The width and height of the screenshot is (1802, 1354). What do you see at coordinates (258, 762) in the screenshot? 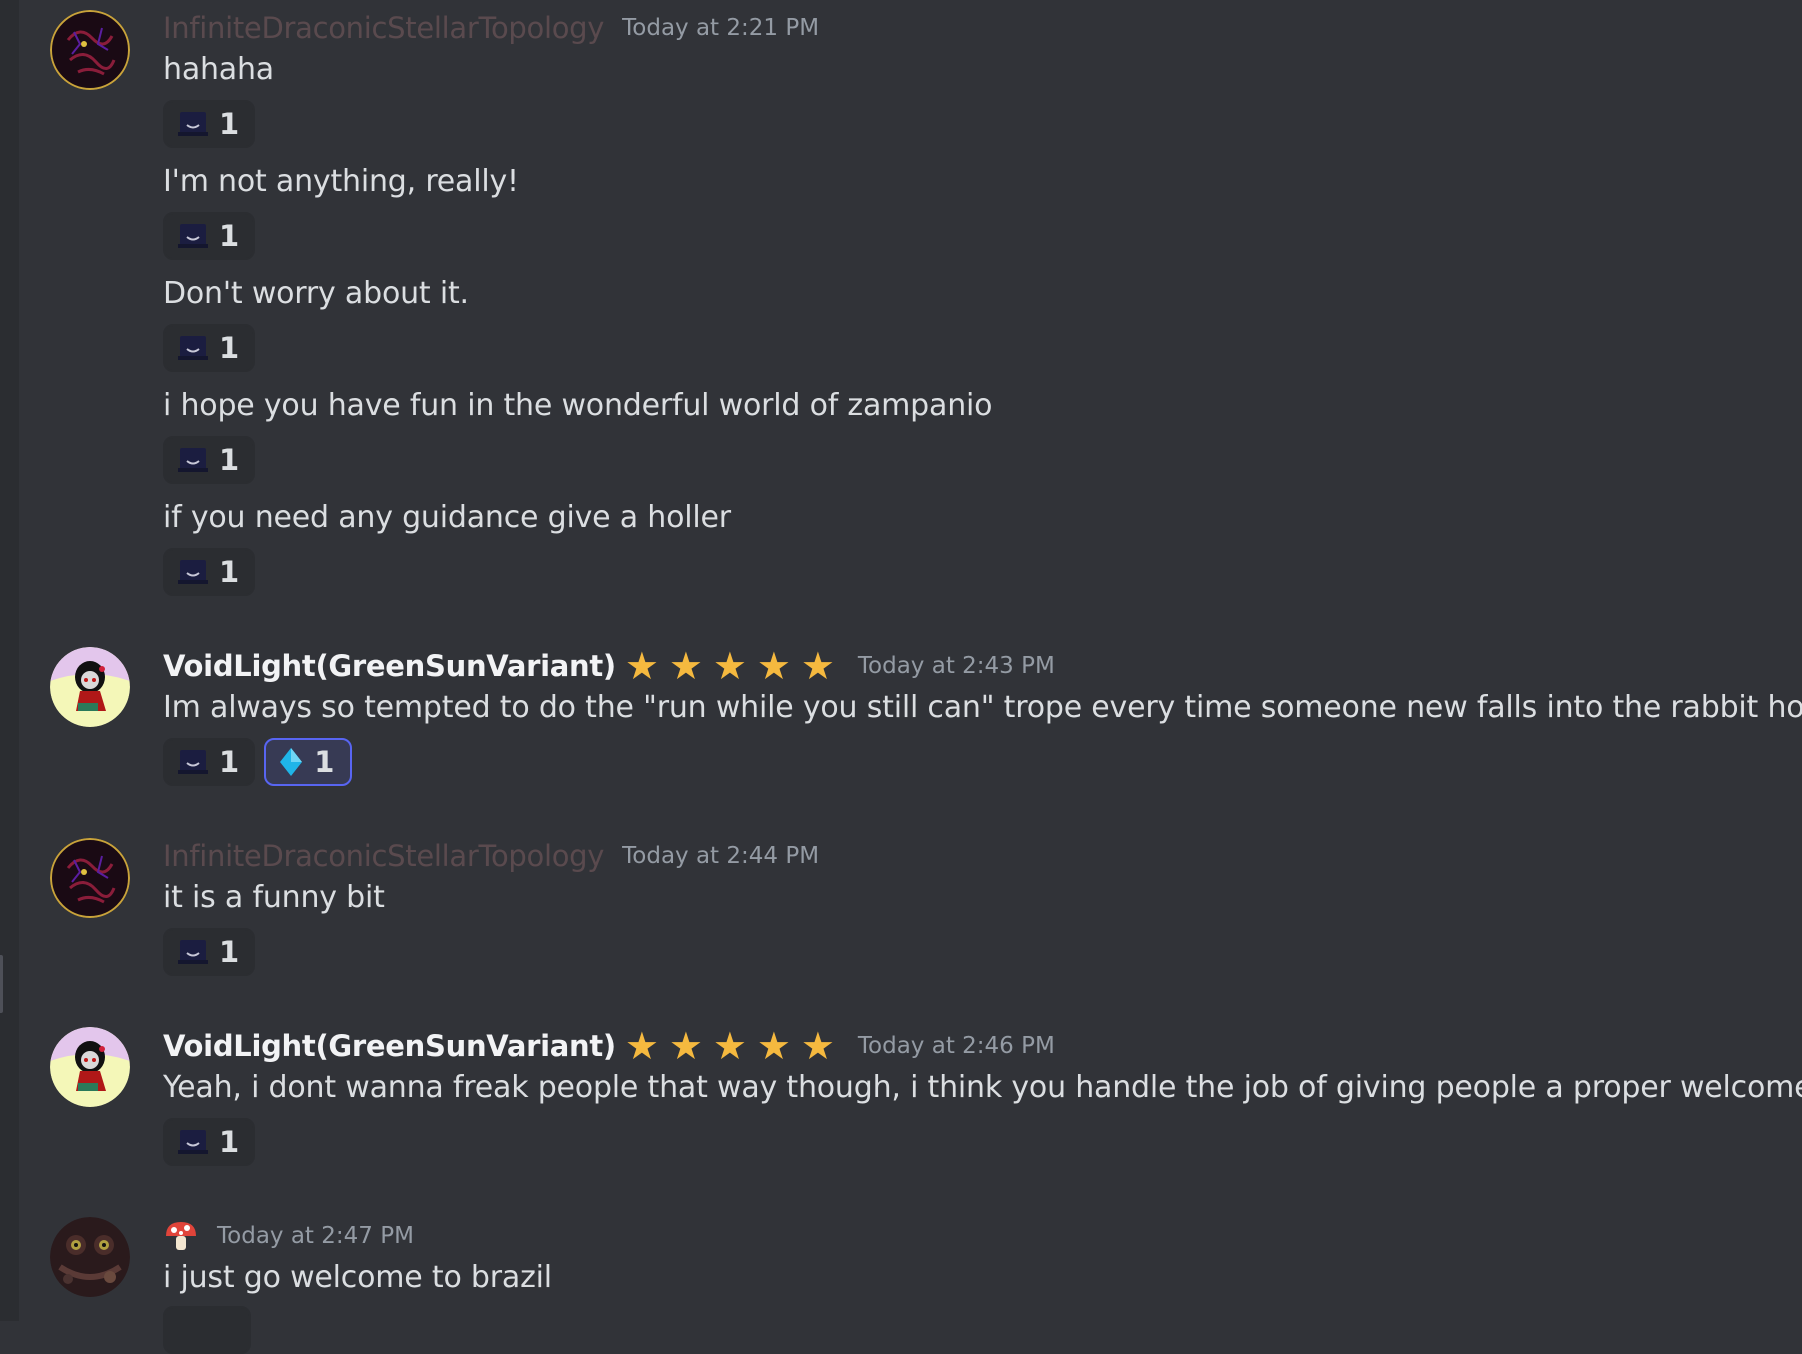
I see `reaction-bar: 1 1` at bounding box center [258, 762].